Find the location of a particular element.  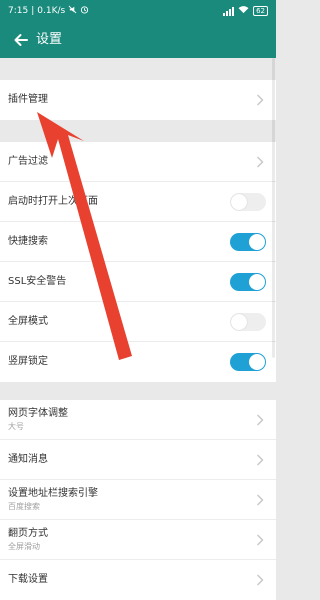

setting-page-turn: 翻页方式 全屏滑动 is located at coordinates (138, 540).